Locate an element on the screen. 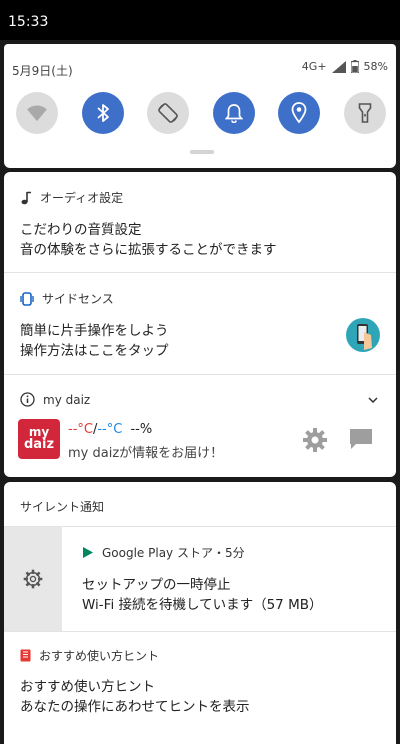  flashlight-tile is located at coordinates (364, 113).